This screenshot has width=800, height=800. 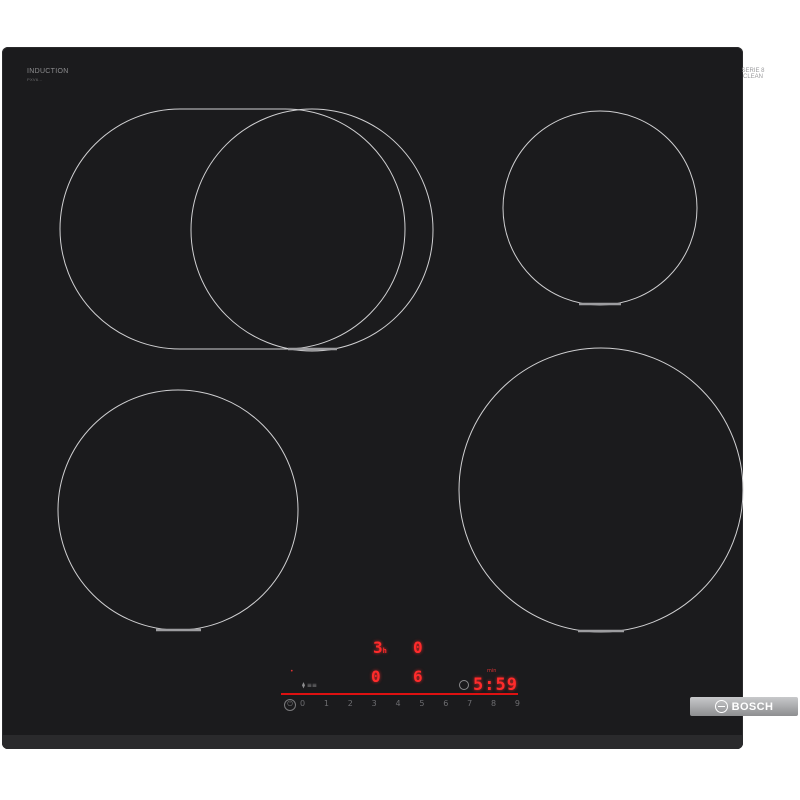 I want to click on power-level-4: 4, so click(x=398, y=703).